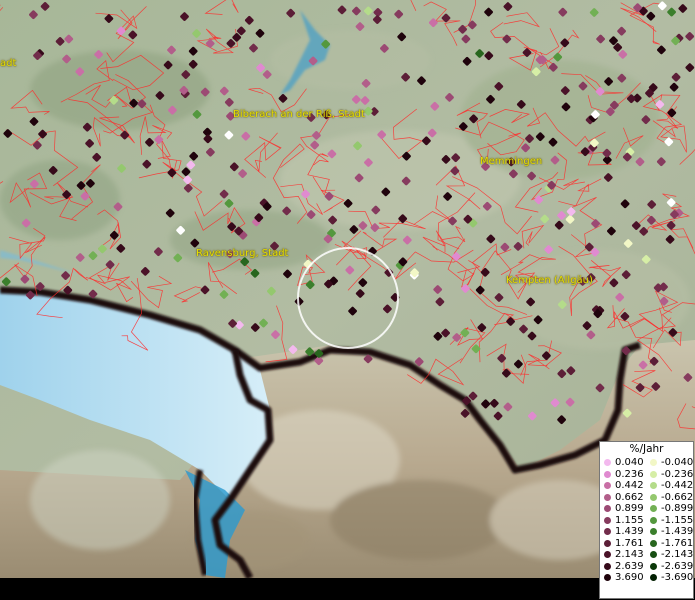 The image size is (695, 600). Describe the element at coordinates (549, 280) in the screenshot. I see `city-kempten: Kempten (Allgäu)` at that location.